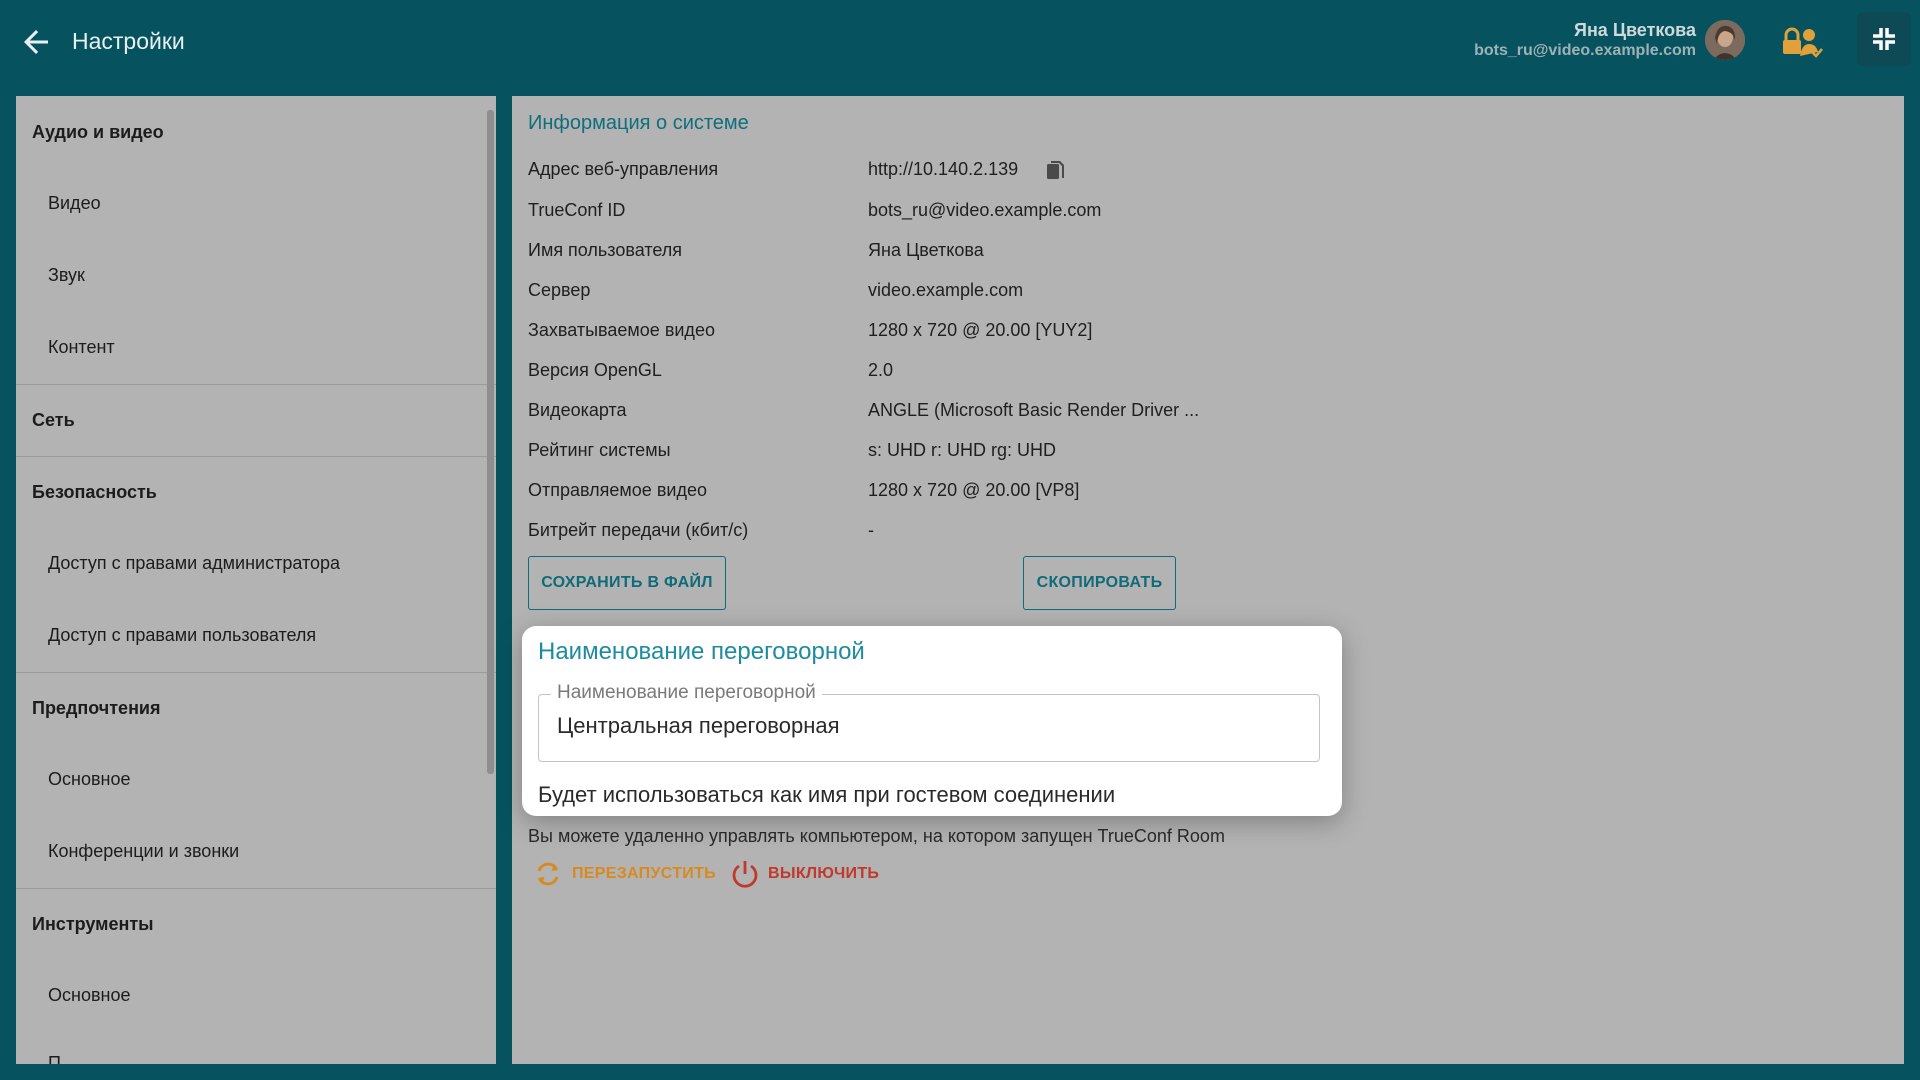  Describe the element at coordinates (559, 290) in the screenshot. I see `info-label-server: Сервер` at that location.